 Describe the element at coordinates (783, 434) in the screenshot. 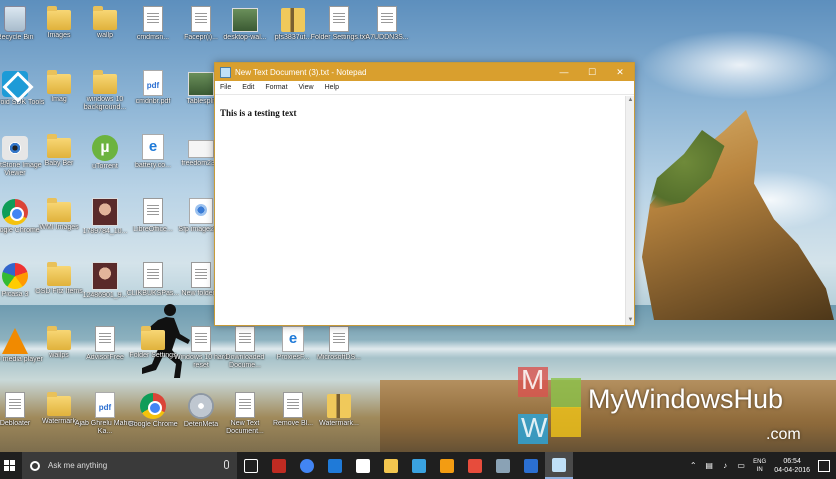

I see `watermark-suffix: .com` at that location.